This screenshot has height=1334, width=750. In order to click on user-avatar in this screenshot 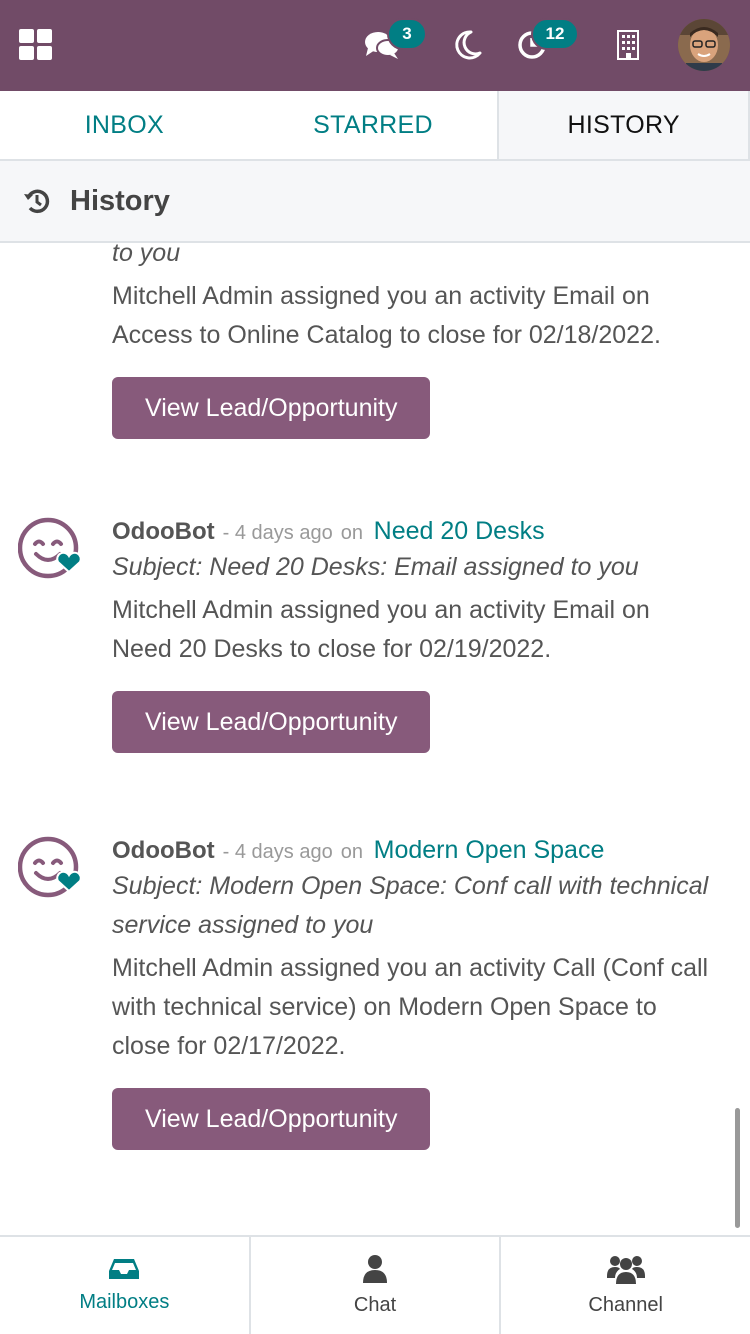, I will do `click(704, 45)`.